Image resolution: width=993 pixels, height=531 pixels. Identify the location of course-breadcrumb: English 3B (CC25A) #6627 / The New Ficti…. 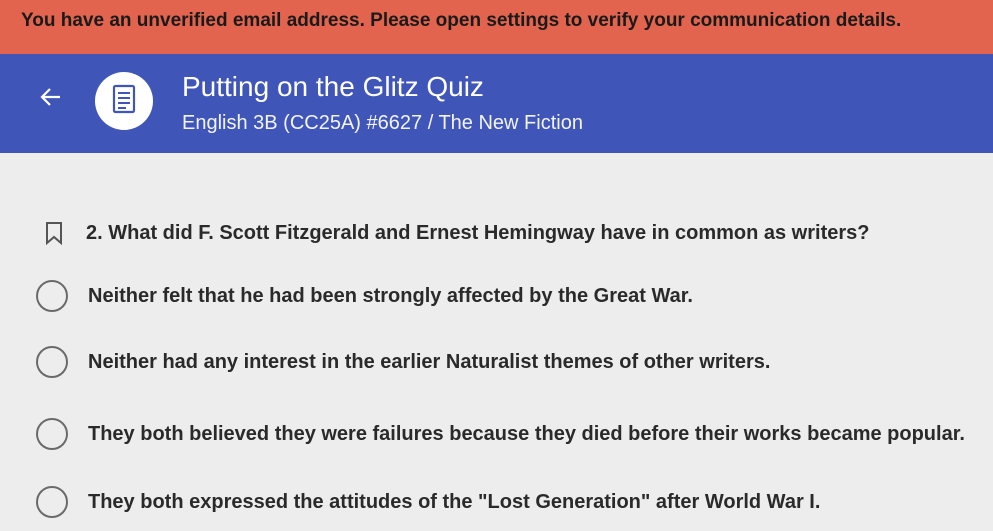
(382, 123).